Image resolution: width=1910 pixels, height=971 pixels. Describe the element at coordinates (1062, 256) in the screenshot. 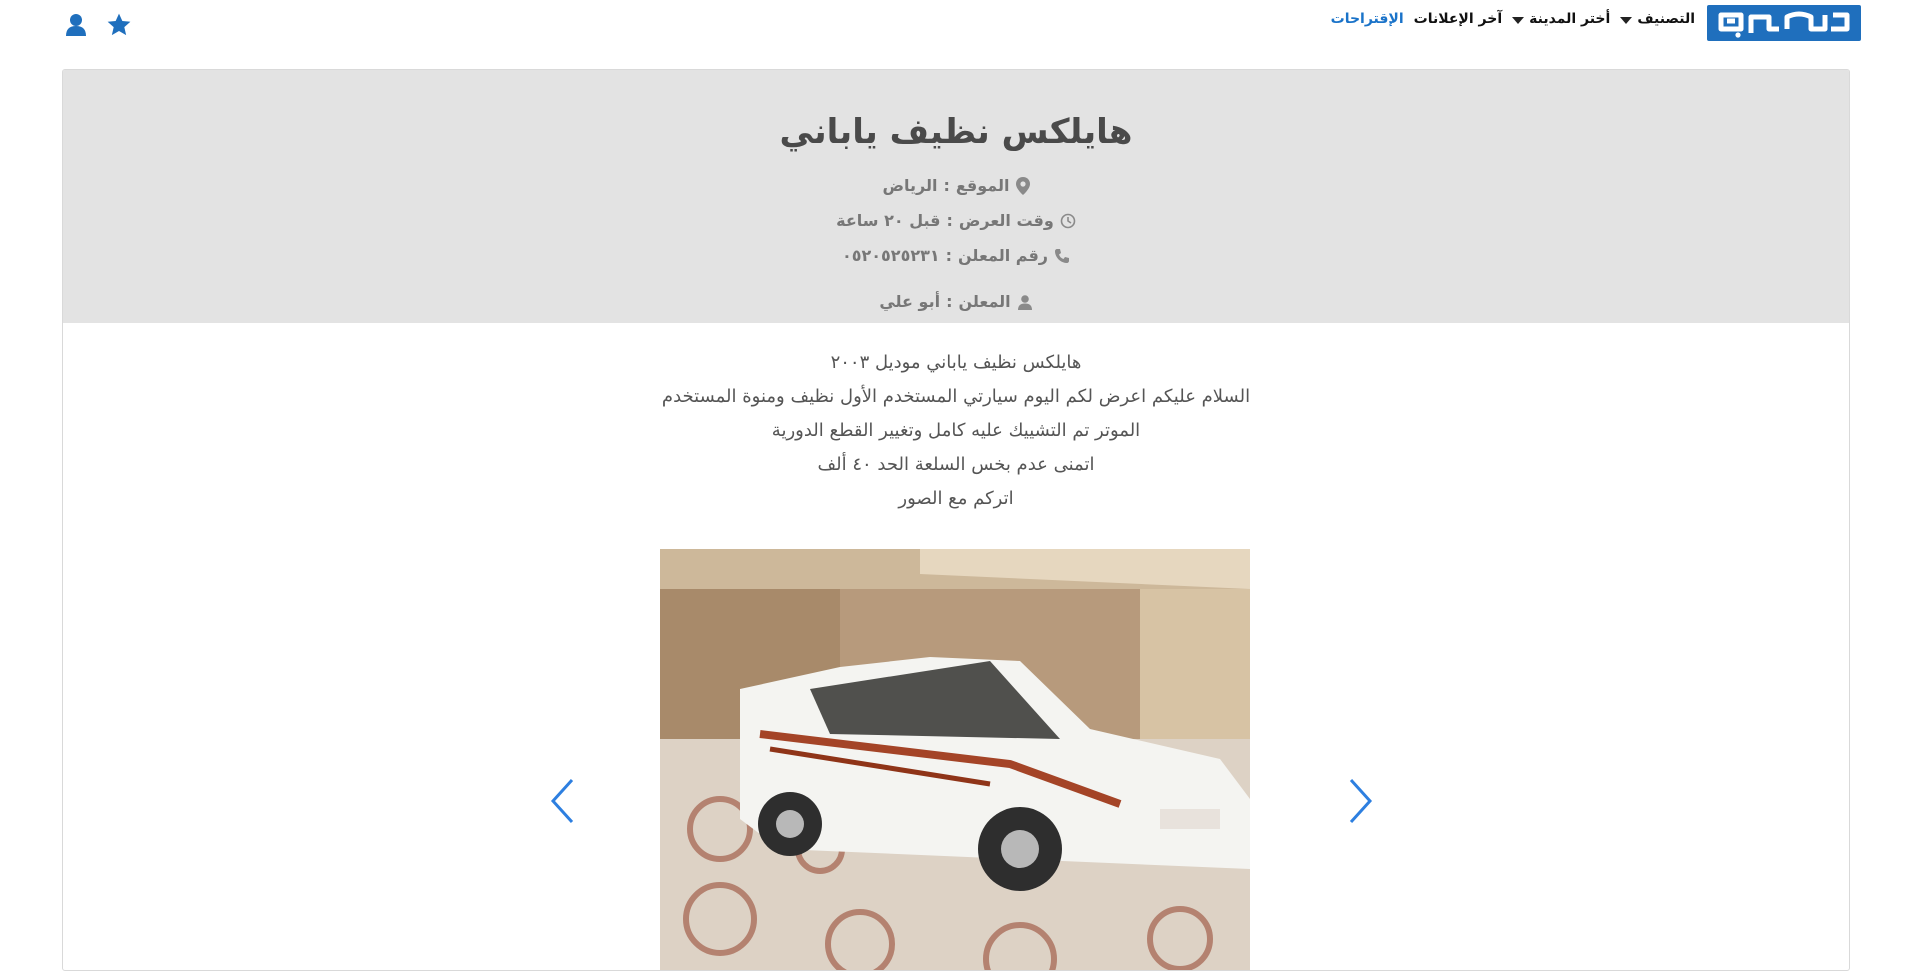

I see `phone-icon` at that location.